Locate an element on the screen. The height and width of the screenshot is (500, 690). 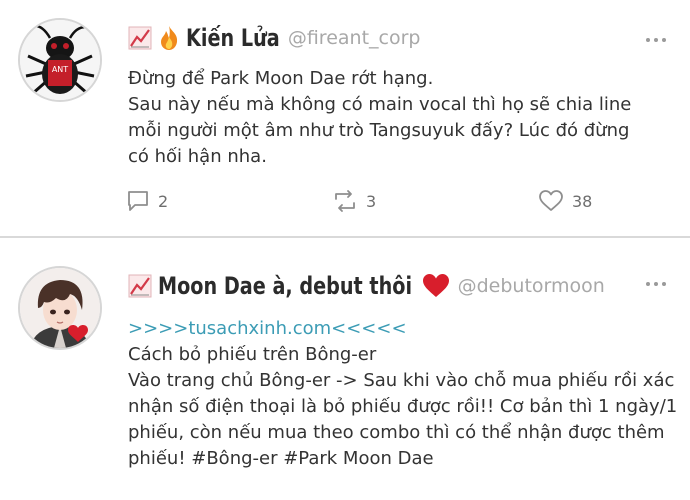
user-handle: @fireant_corp is located at coordinates (354, 38).